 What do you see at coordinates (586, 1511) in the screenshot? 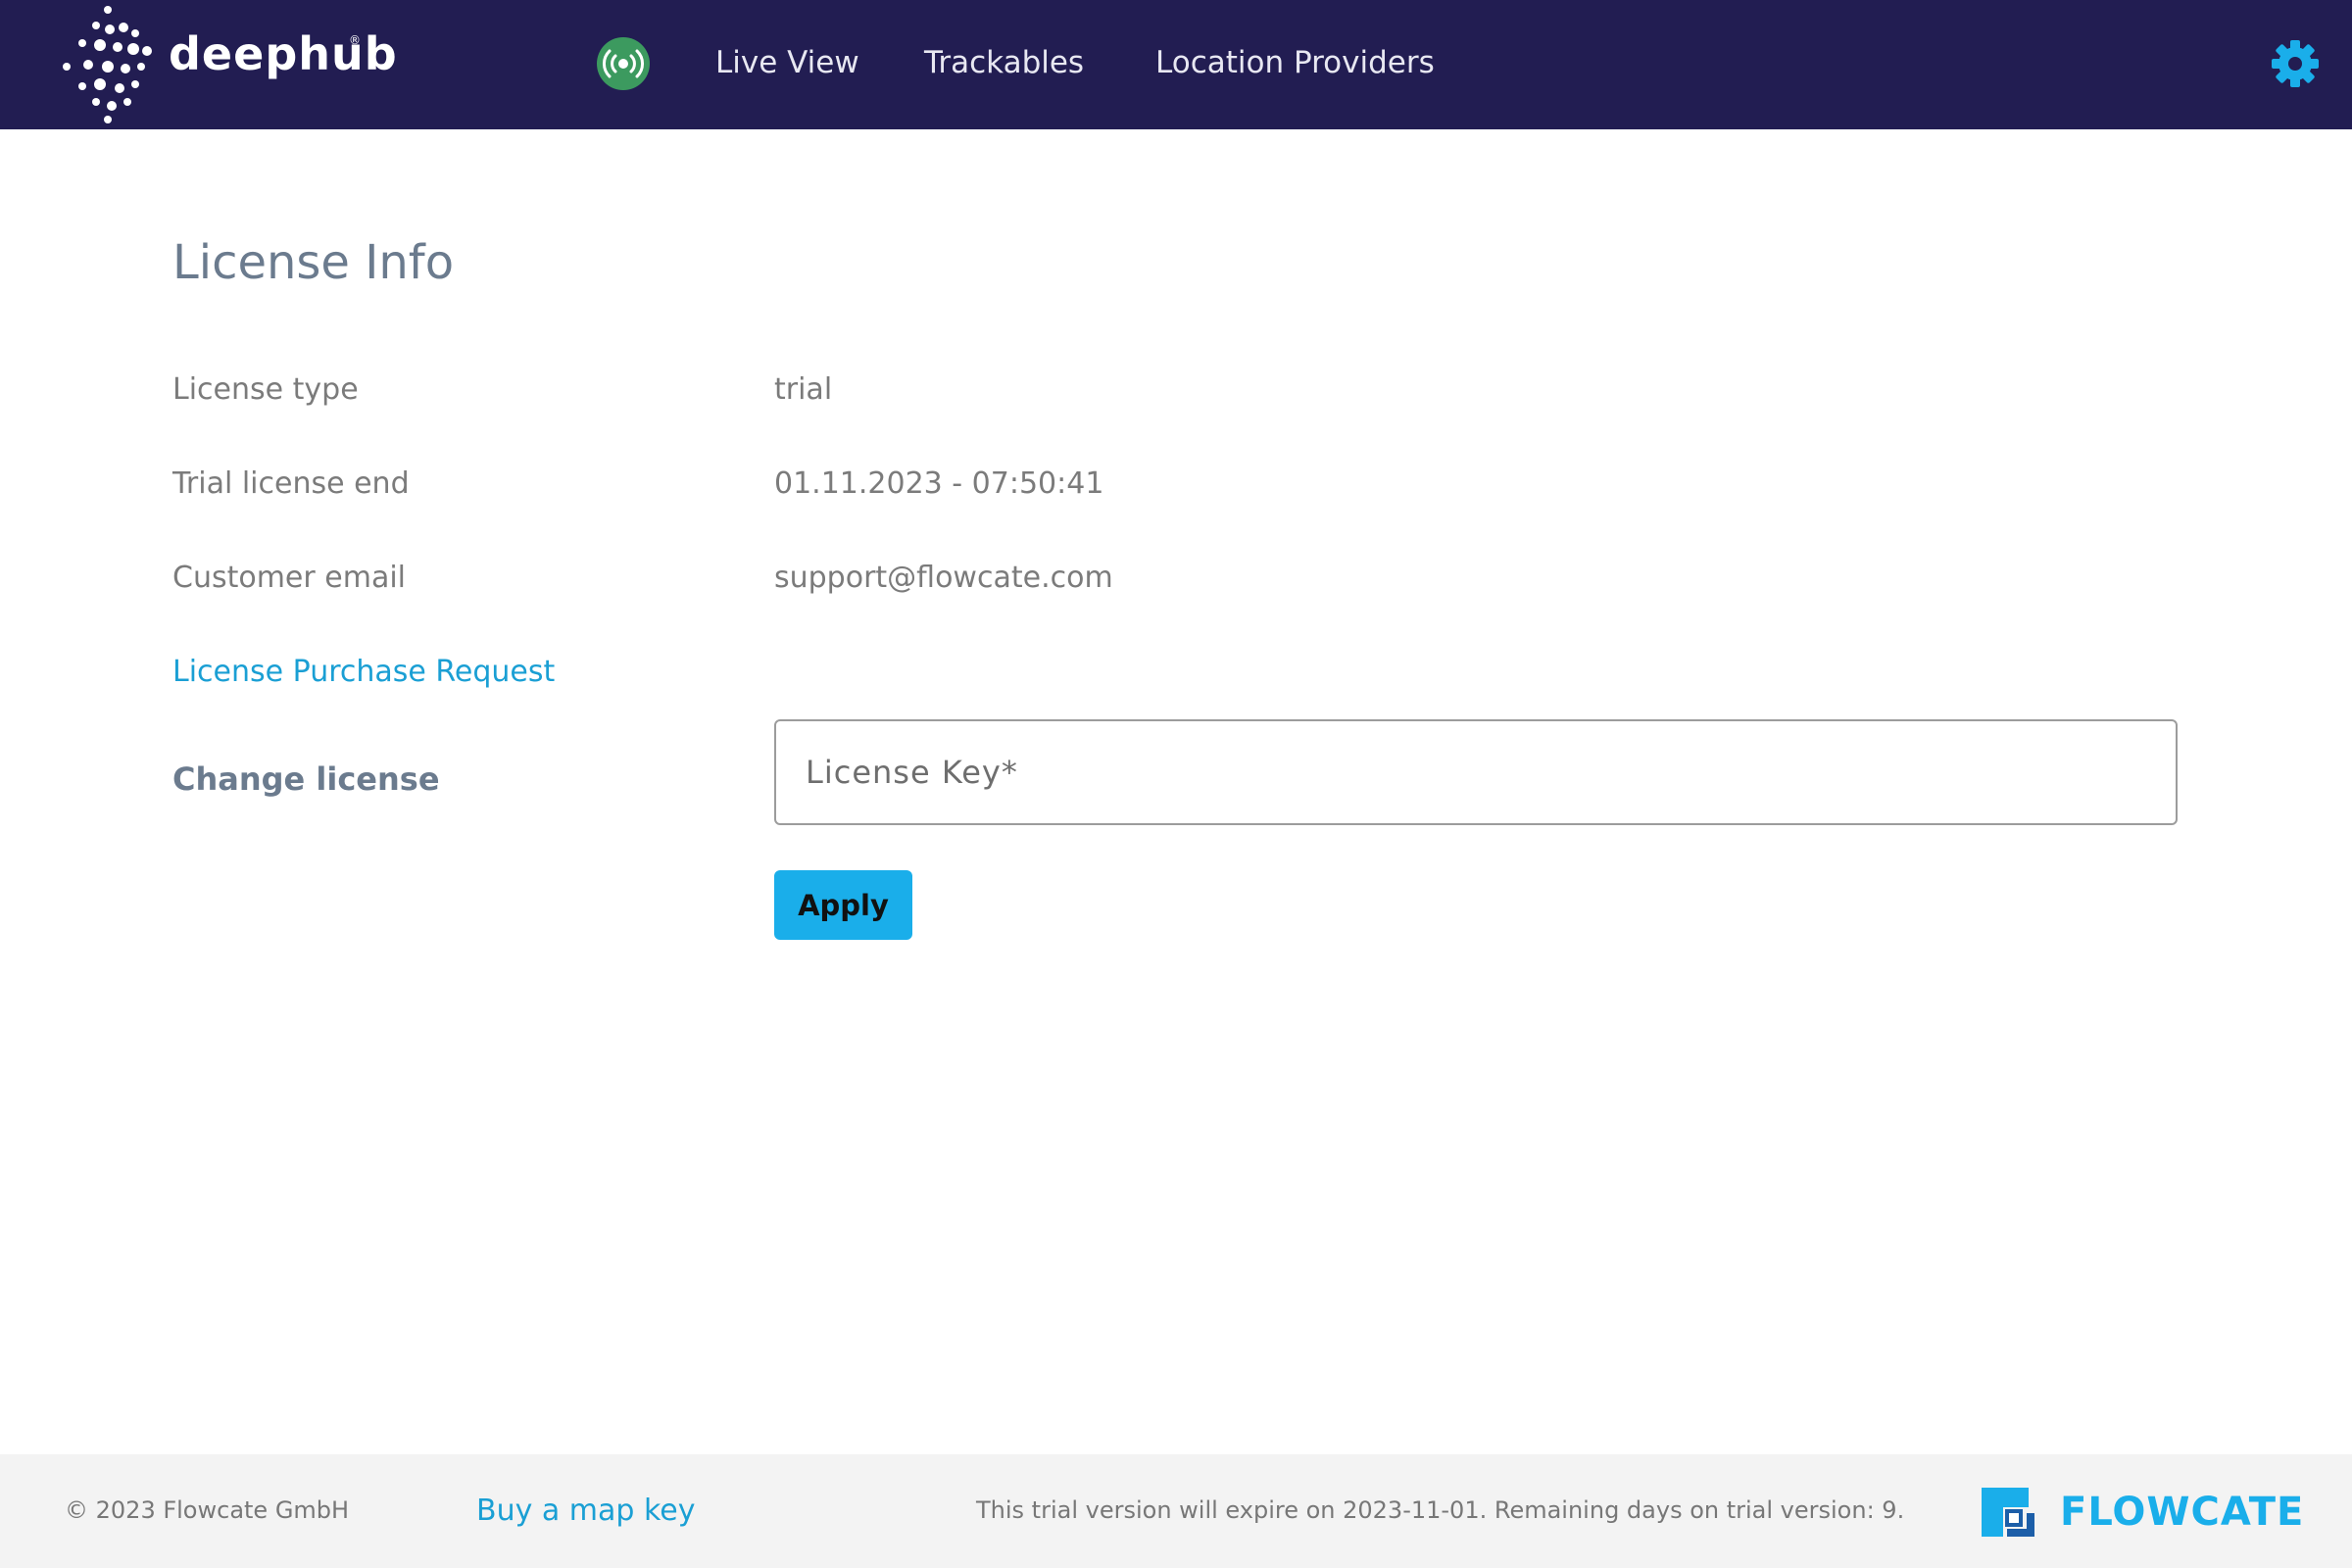
I see `buy-map-key-link: Buy a map key` at bounding box center [586, 1511].